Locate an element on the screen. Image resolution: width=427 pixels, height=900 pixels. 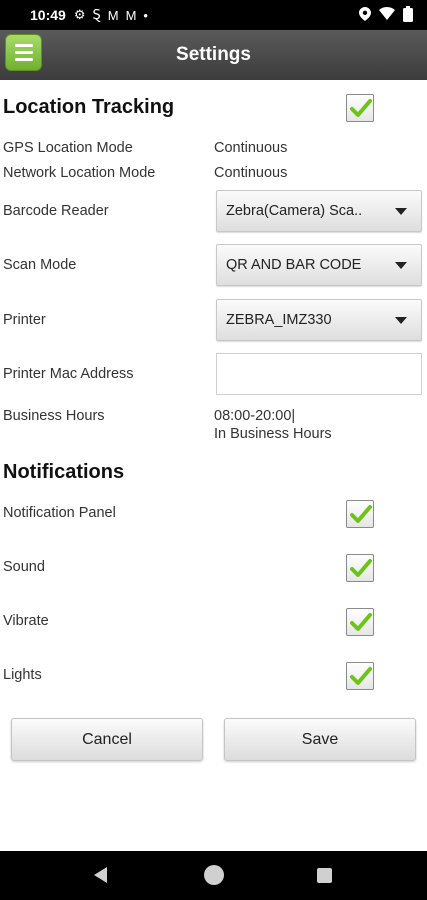
status-right is located at coordinates (386, 15).